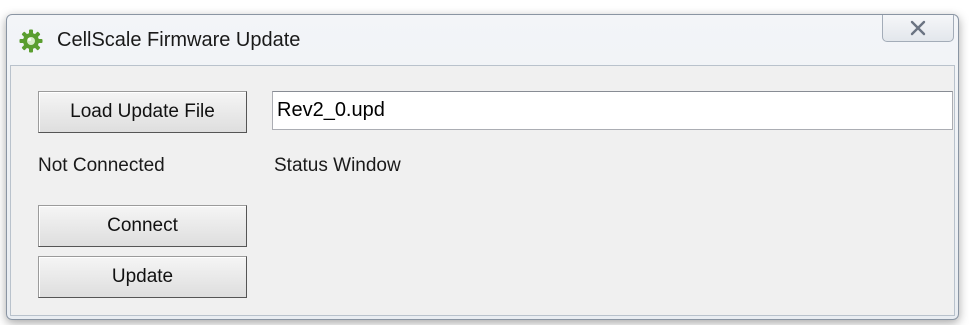 The width and height of the screenshot is (969, 325). I want to click on status-window-label: Status Window, so click(337, 165).